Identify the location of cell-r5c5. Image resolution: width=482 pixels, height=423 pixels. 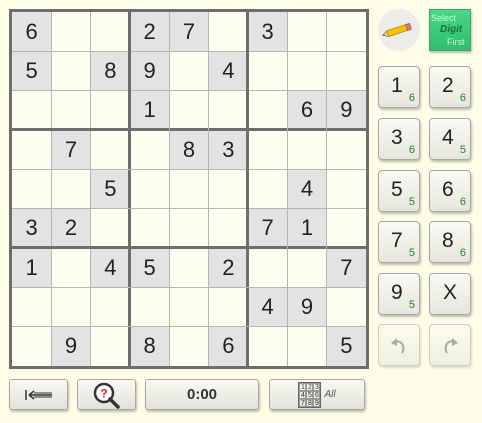
(188, 188).